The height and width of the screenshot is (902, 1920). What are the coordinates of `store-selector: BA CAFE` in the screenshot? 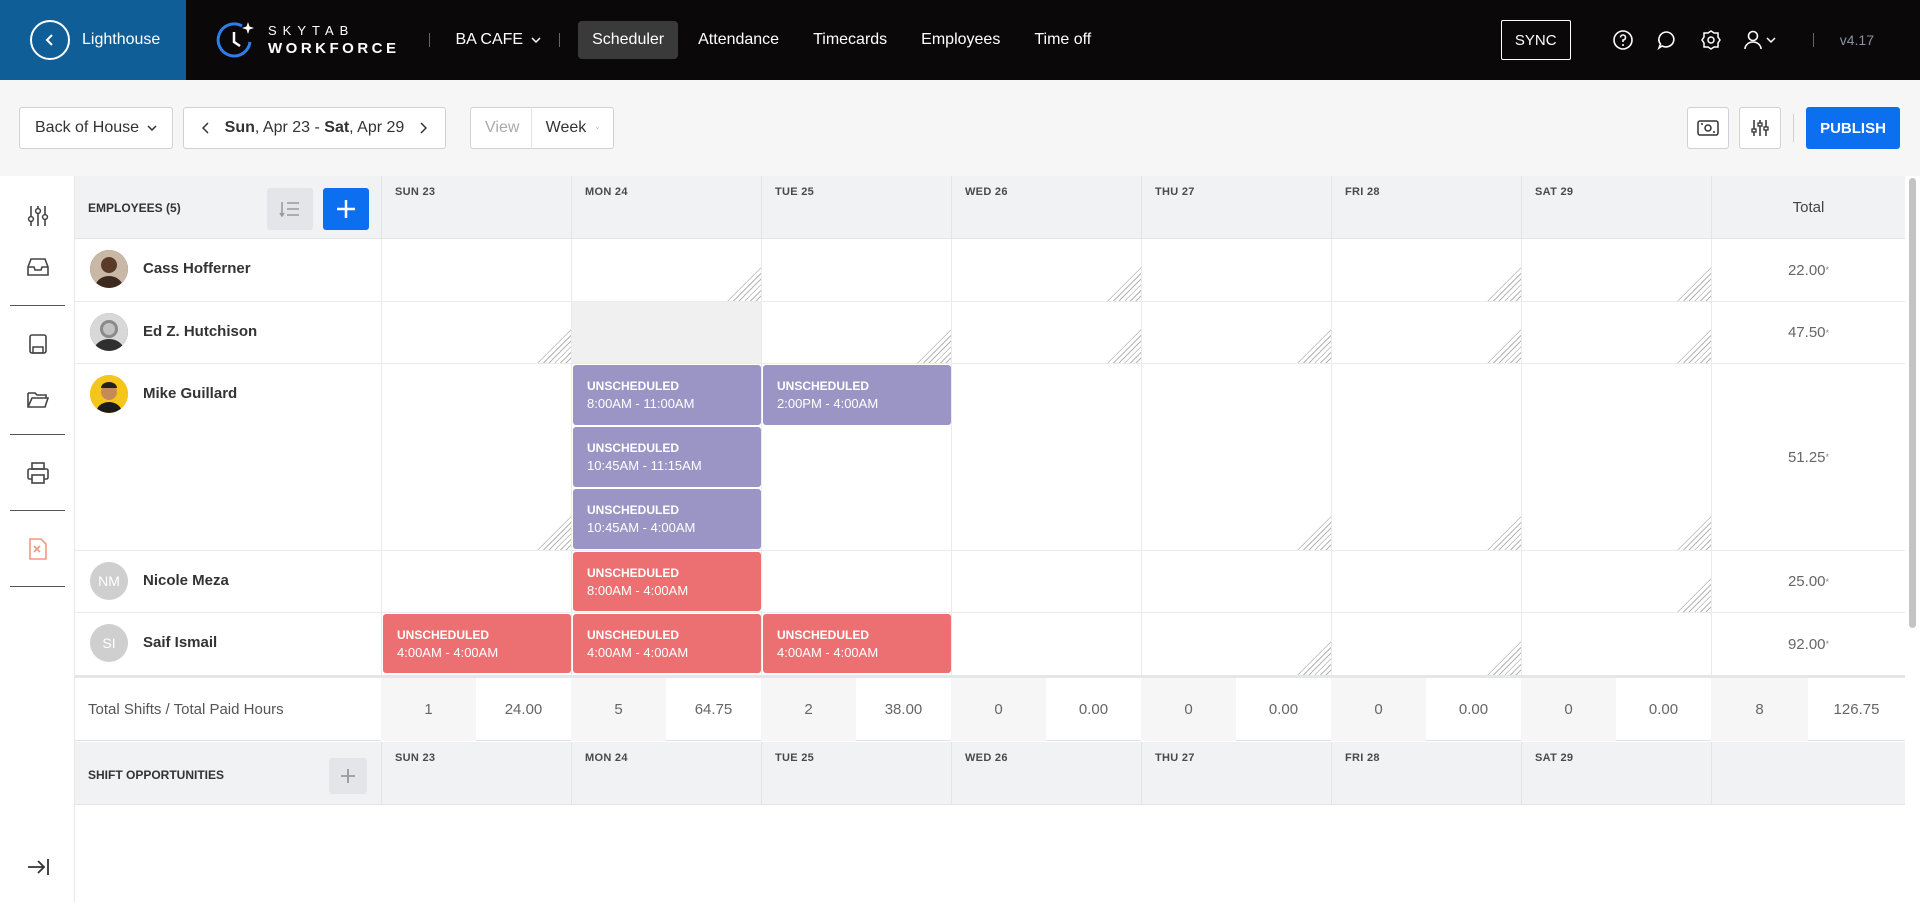 It's located at (499, 40).